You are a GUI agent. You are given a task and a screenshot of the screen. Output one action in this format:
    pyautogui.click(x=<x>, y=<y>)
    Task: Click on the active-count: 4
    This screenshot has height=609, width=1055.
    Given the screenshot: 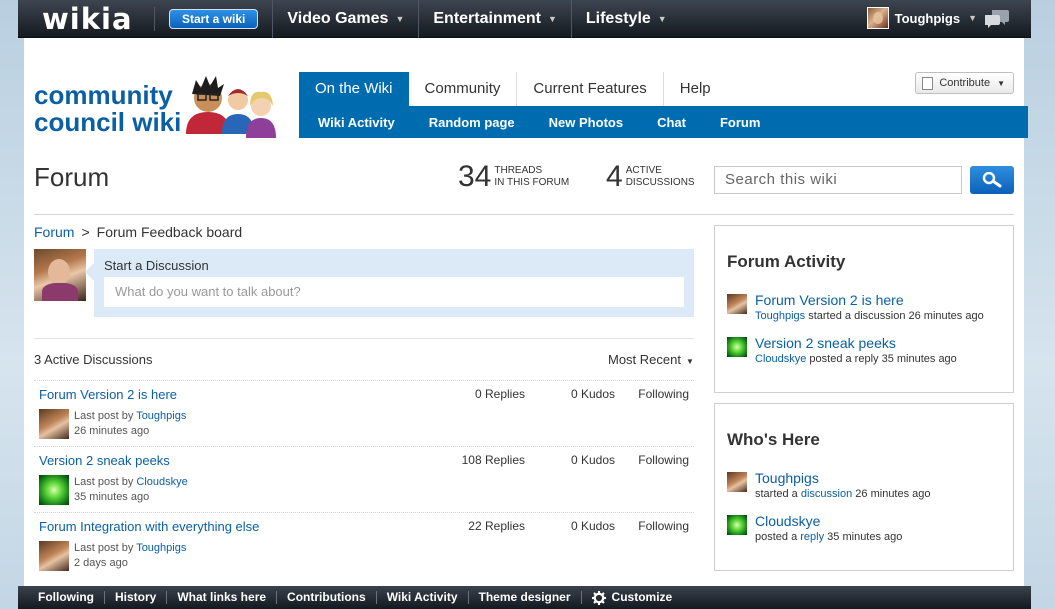 What is the action you would take?
    pyautogui.click(x=614, y=176)
    